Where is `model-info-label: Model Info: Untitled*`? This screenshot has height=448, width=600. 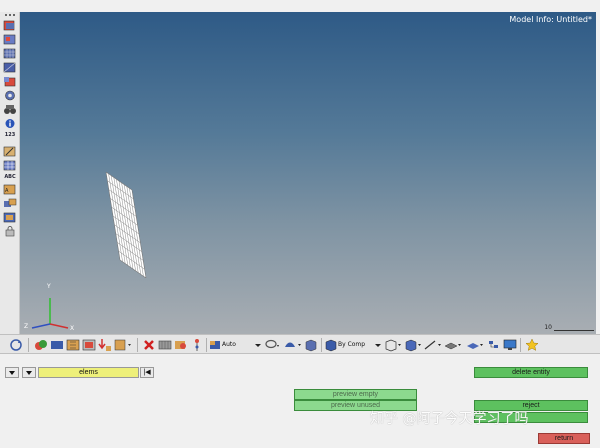
model-info-label: Model Info: Untitled* is located at coordinates (550, 19).